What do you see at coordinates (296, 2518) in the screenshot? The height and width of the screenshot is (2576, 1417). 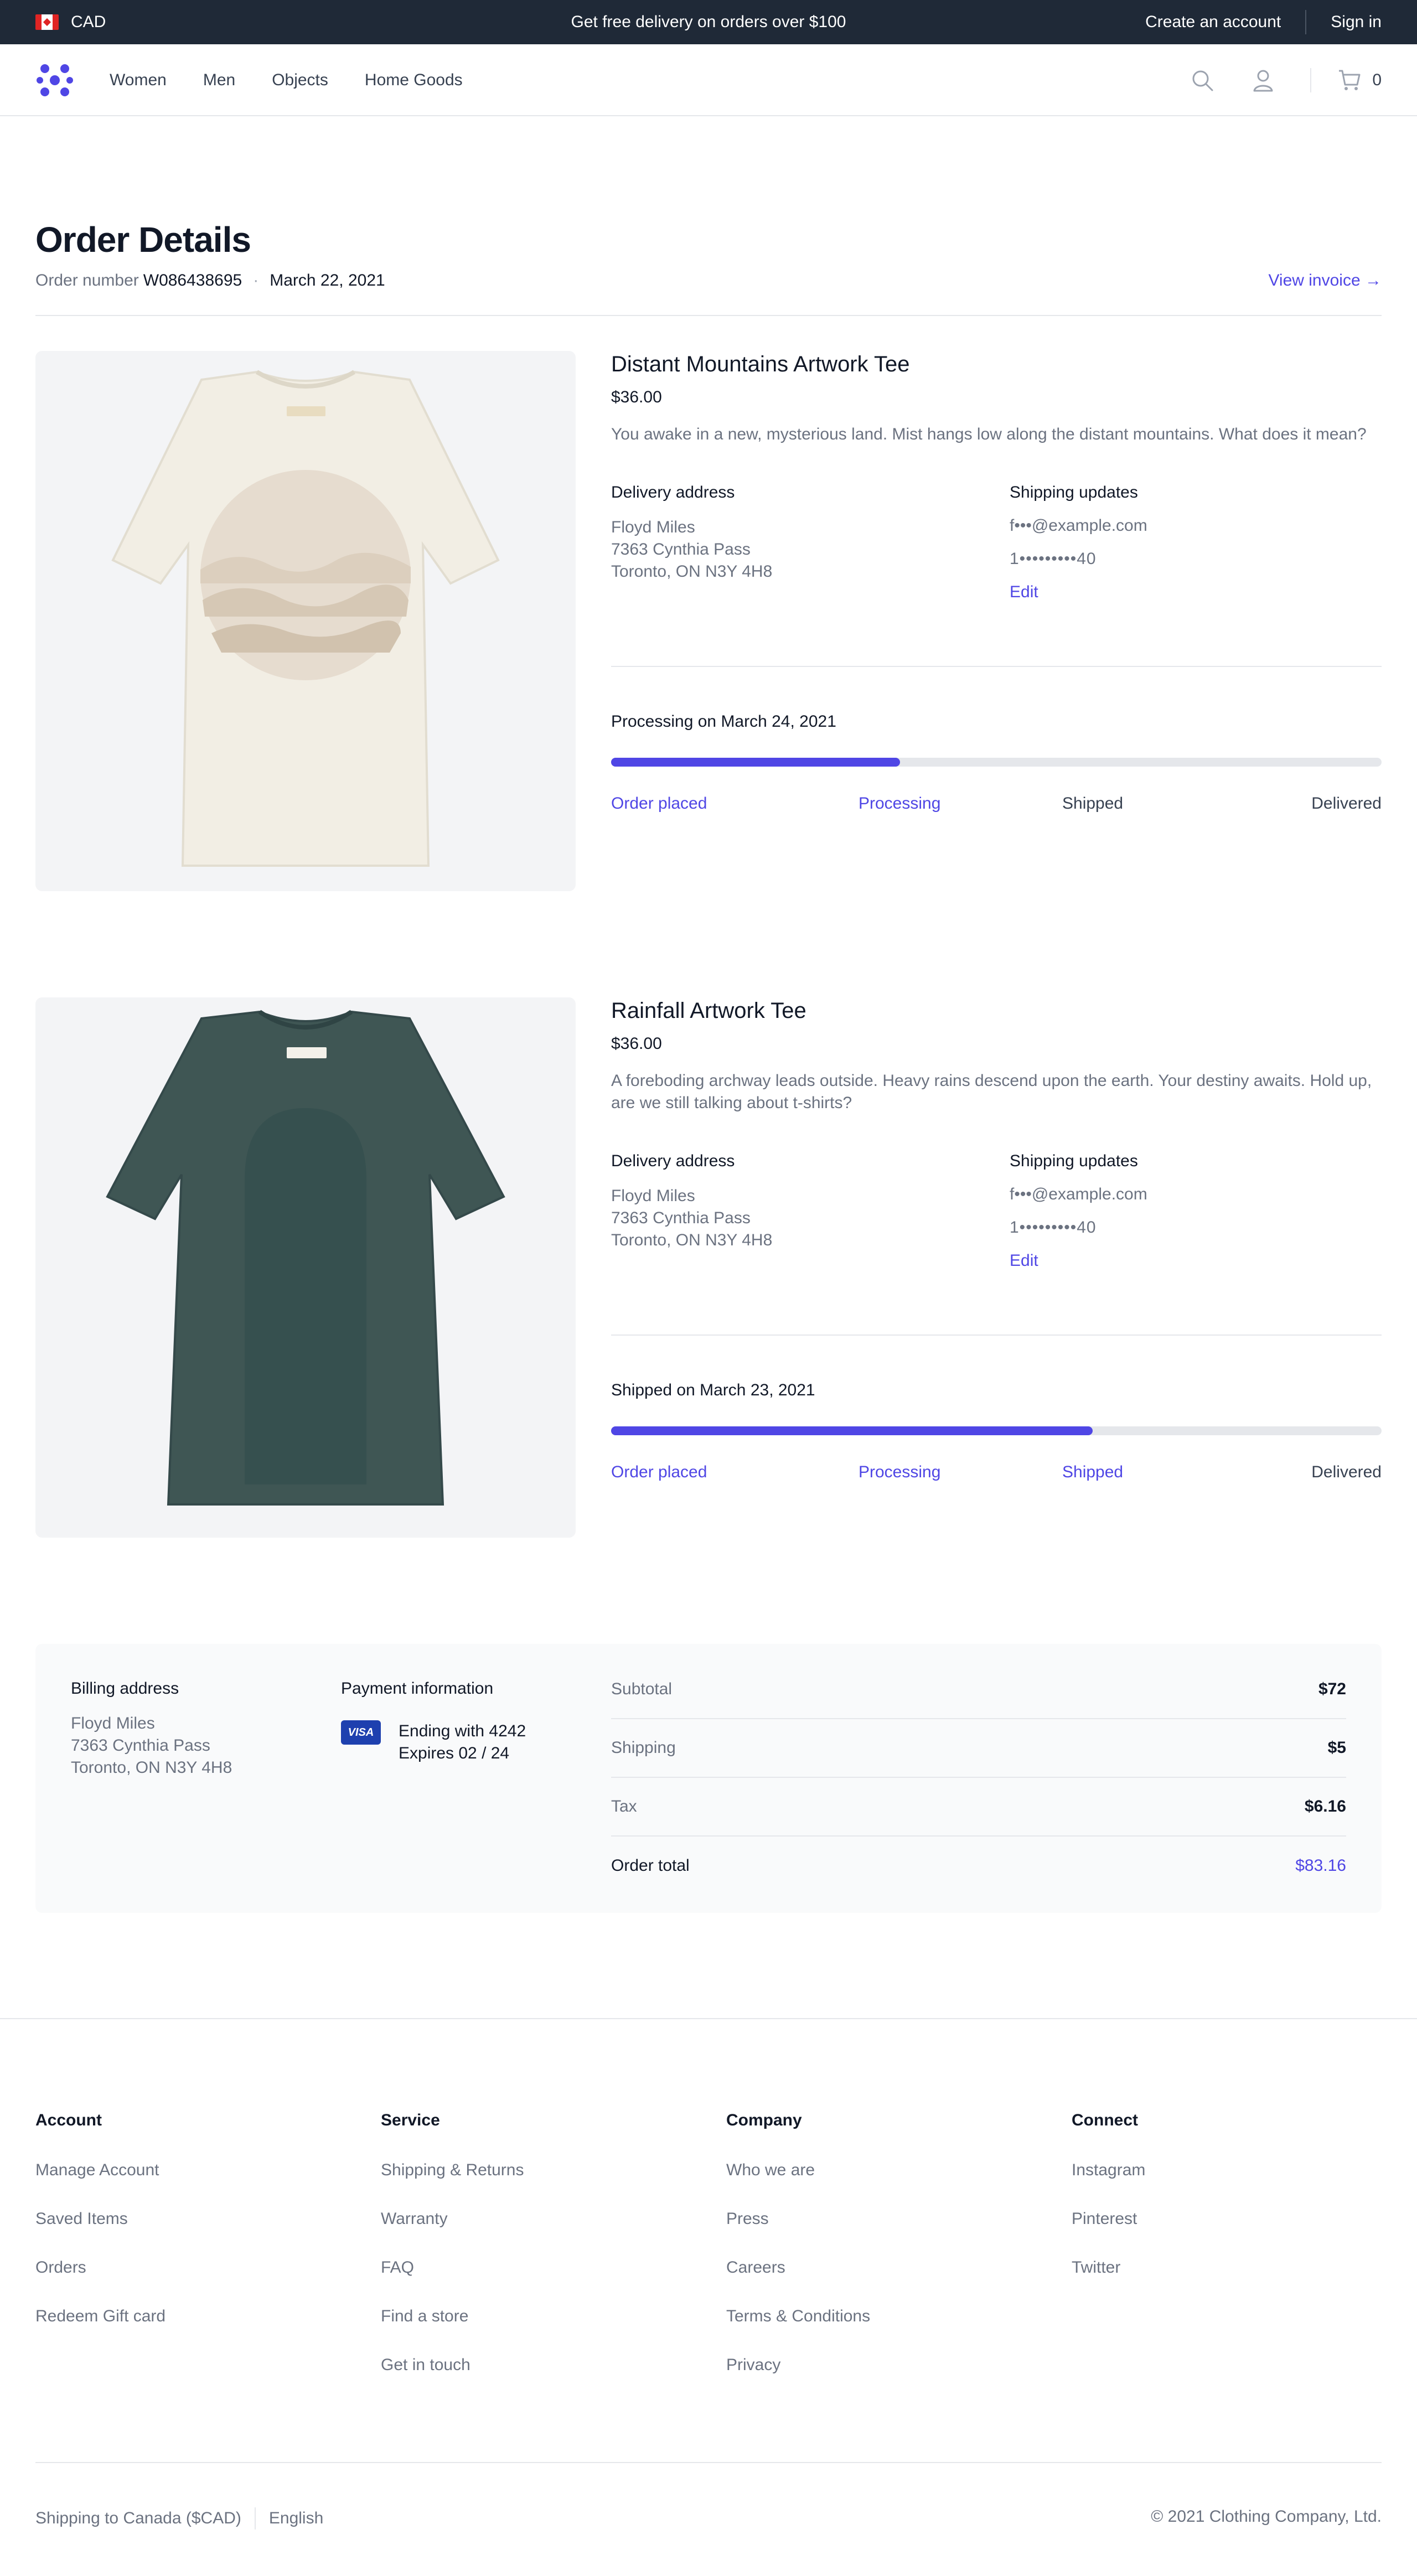 I see `language-selector: English` at bounding box center [296, 2518].